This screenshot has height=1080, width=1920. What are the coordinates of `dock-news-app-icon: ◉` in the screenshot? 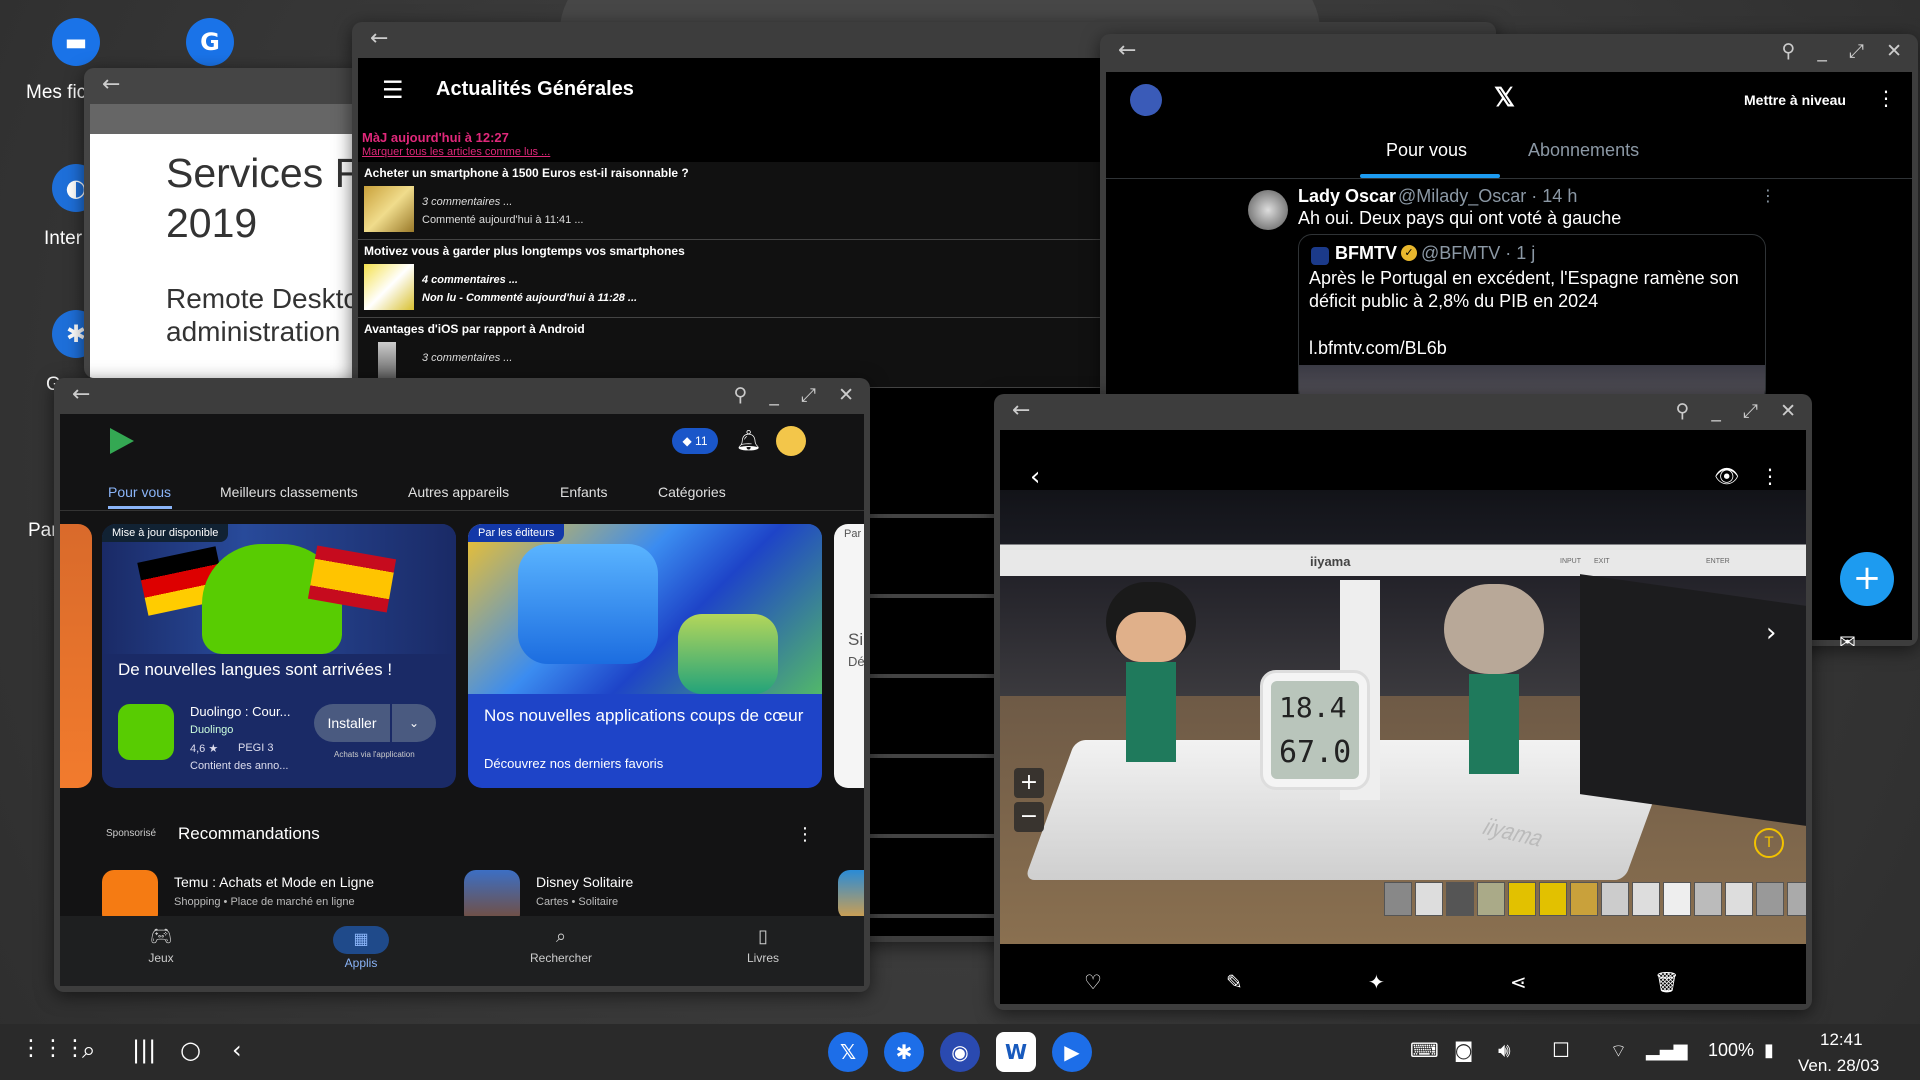 It's located at (960, 1052).